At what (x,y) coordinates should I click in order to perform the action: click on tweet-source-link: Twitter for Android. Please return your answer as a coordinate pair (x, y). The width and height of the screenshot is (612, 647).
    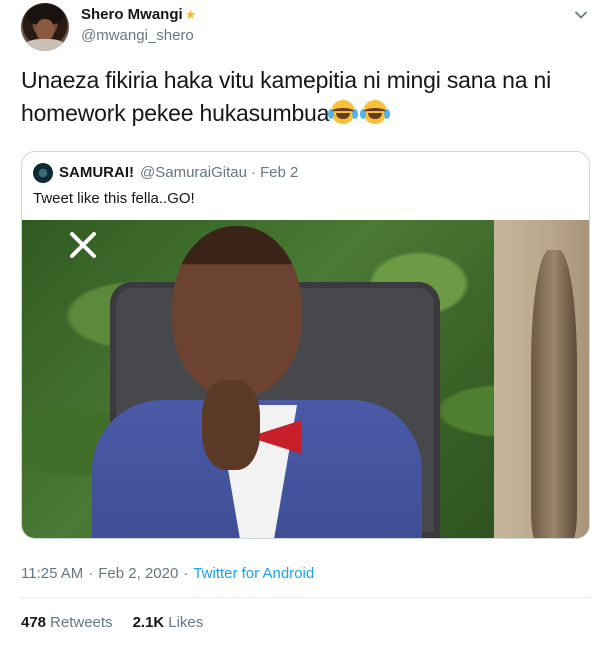
    Looking at the image, I should click on (253, 574).